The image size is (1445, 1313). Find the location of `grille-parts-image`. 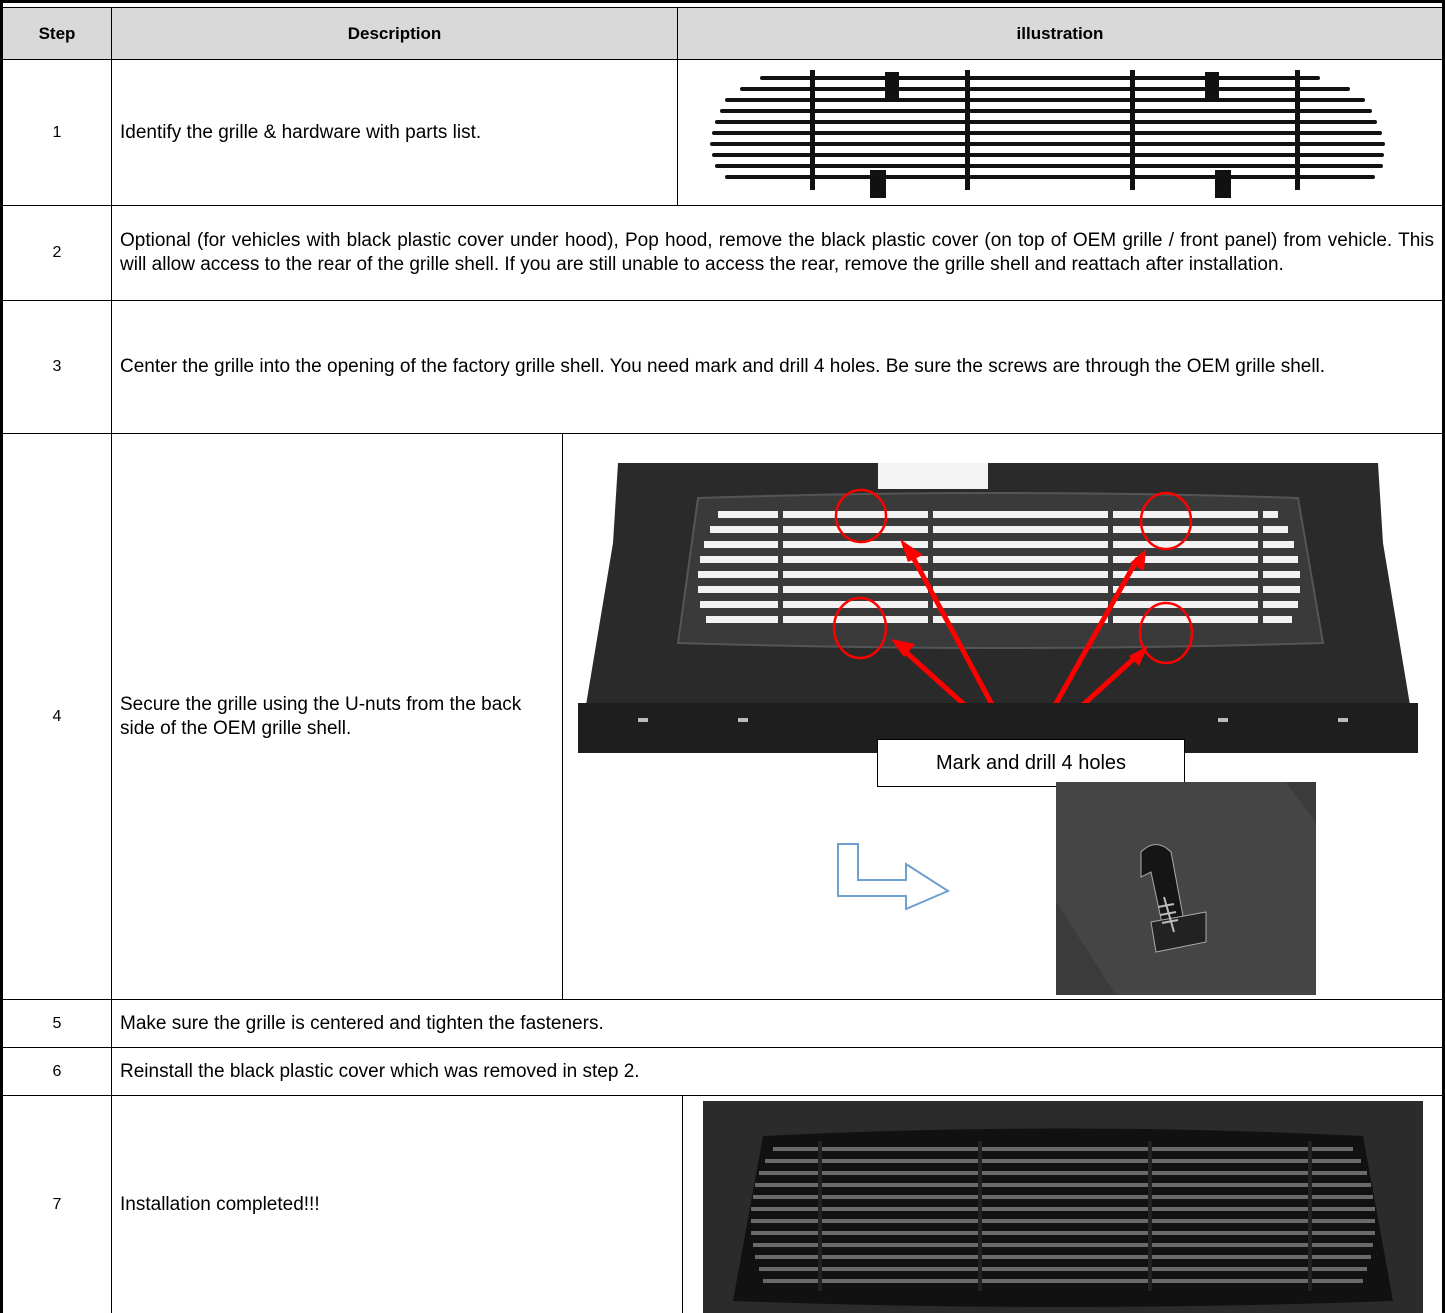

grille-parts-image is located at coordinates (1055, 137).